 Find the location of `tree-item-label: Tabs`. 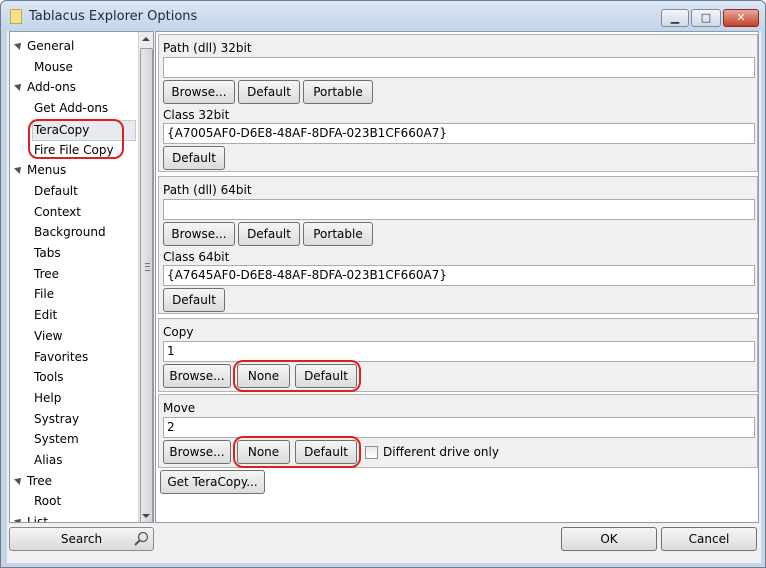

tree-item-label: Tabs is located at coordinates (47, 253).